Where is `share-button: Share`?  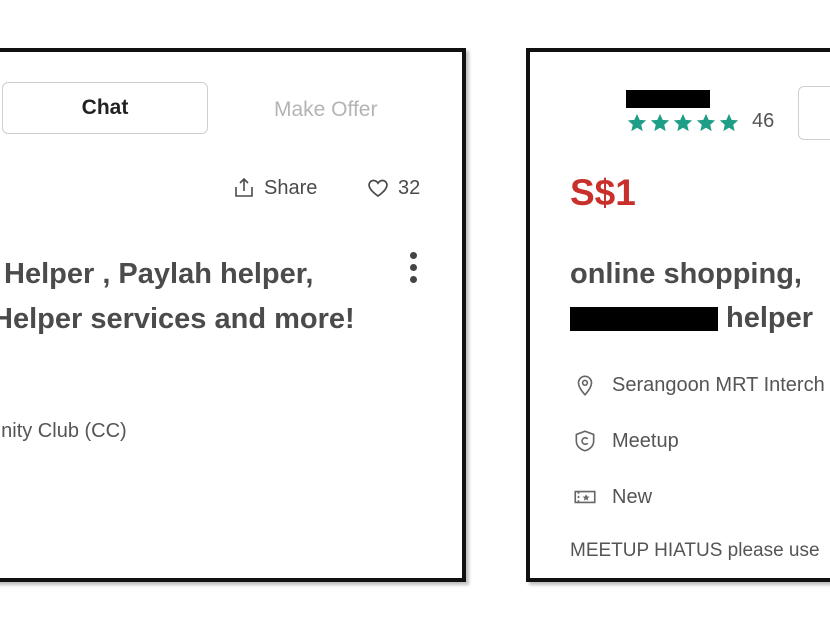
share-button: Share is located at coordinates (274, 188).